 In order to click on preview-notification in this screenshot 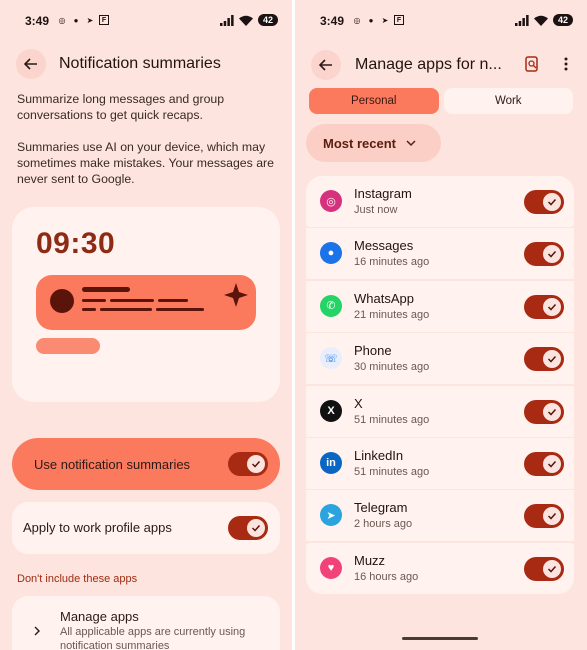, I will do `click(146, 302)`.